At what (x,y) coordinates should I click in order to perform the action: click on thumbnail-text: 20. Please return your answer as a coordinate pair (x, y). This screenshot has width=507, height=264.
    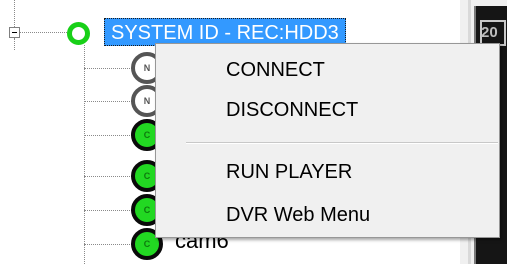
    Looking at the image, I should click on (489, 32).